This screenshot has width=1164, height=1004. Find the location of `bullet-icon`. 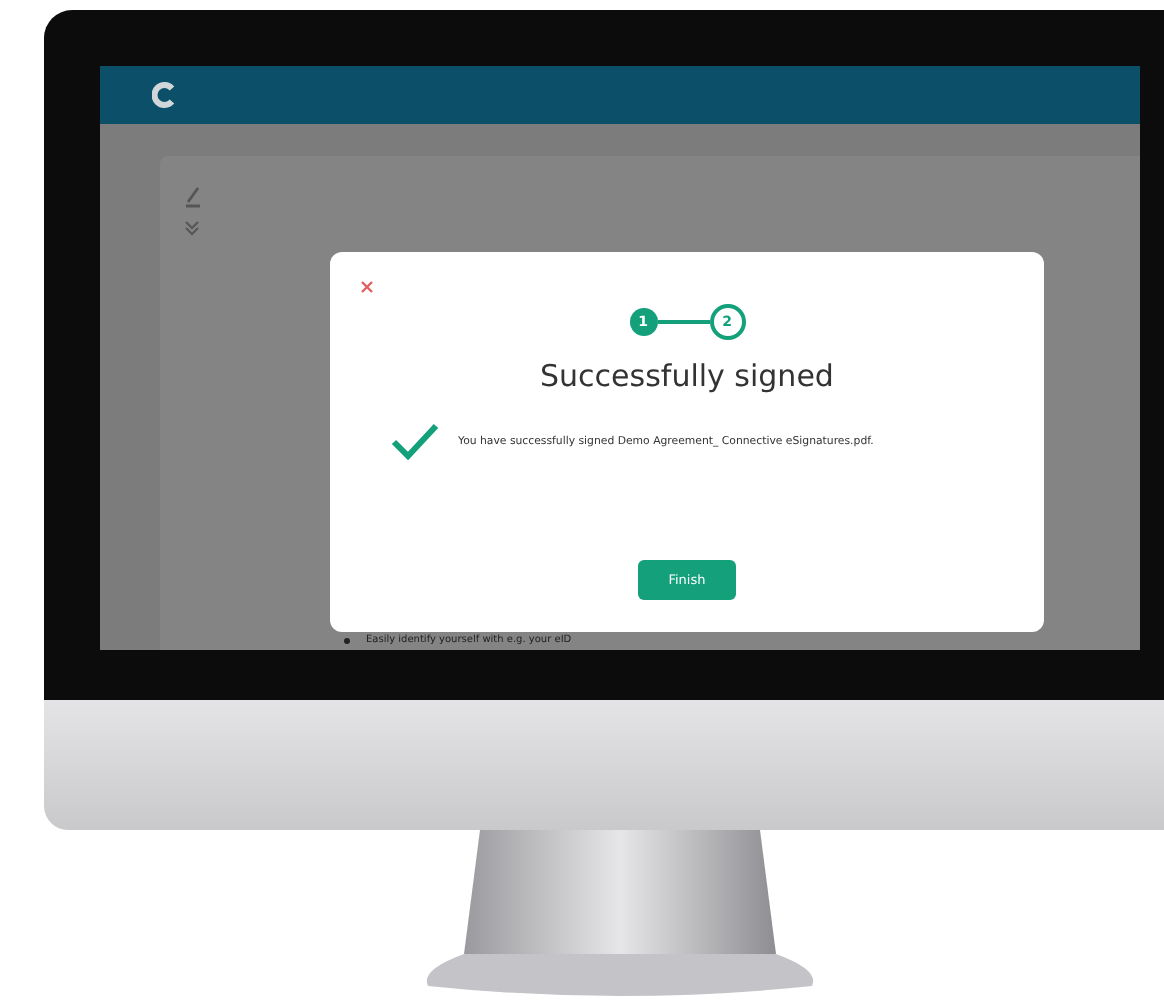

bullet-icon is located at coordinates (347, 640).